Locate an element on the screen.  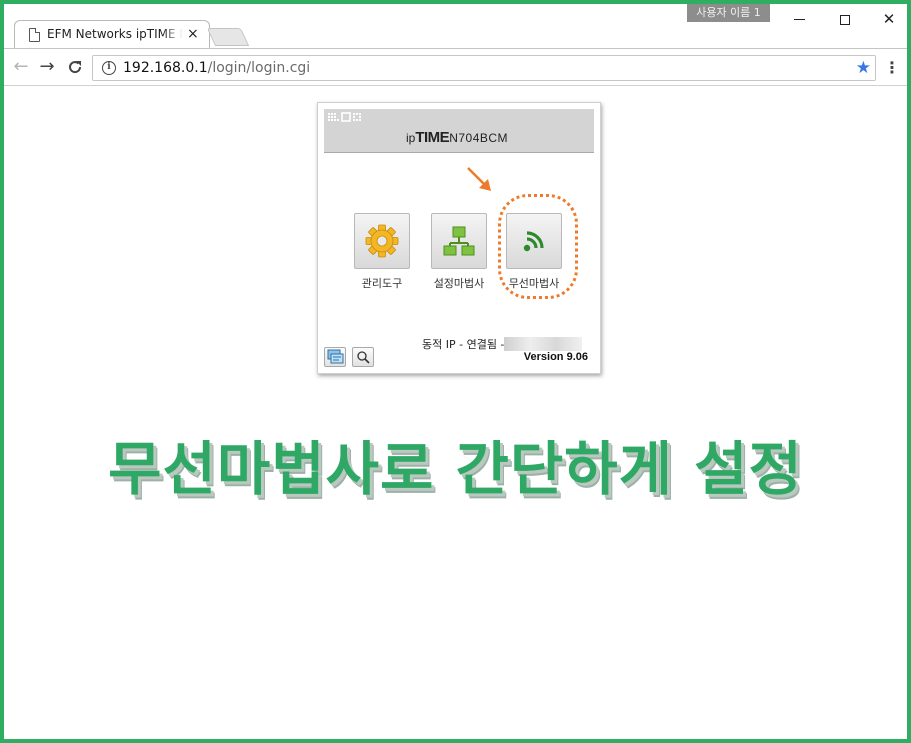
admin-tools-button is located at coordinates (382, 241).